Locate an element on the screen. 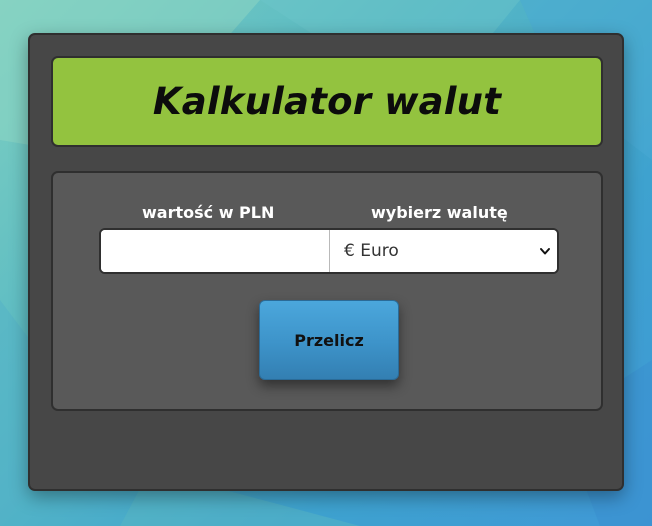 The width and height of the screenshot is (652, 526). currency-label: wybierz walutę is located at coordinates (439, 212).